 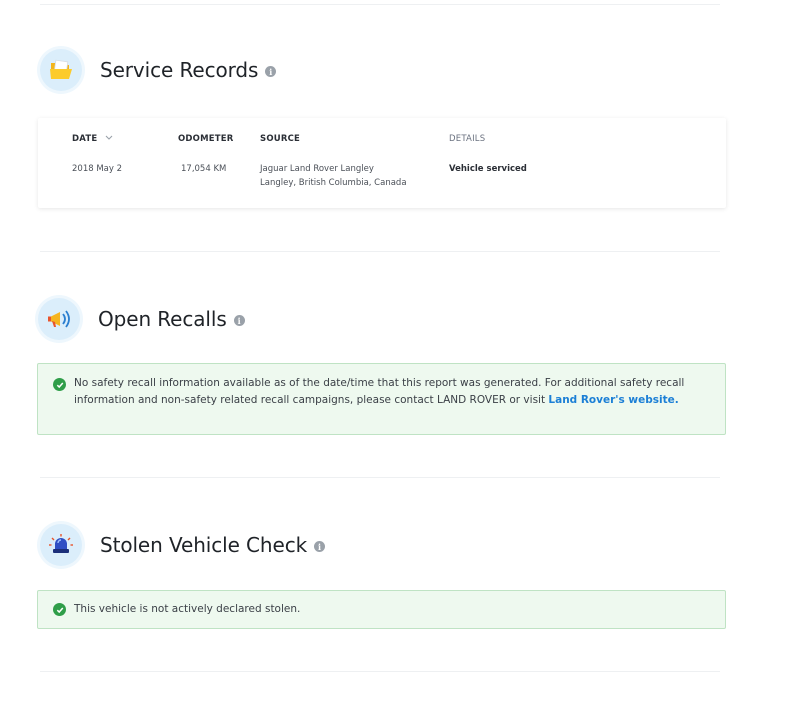 I want to click on section-title: Open Recalls, so click(x=162, y=319).